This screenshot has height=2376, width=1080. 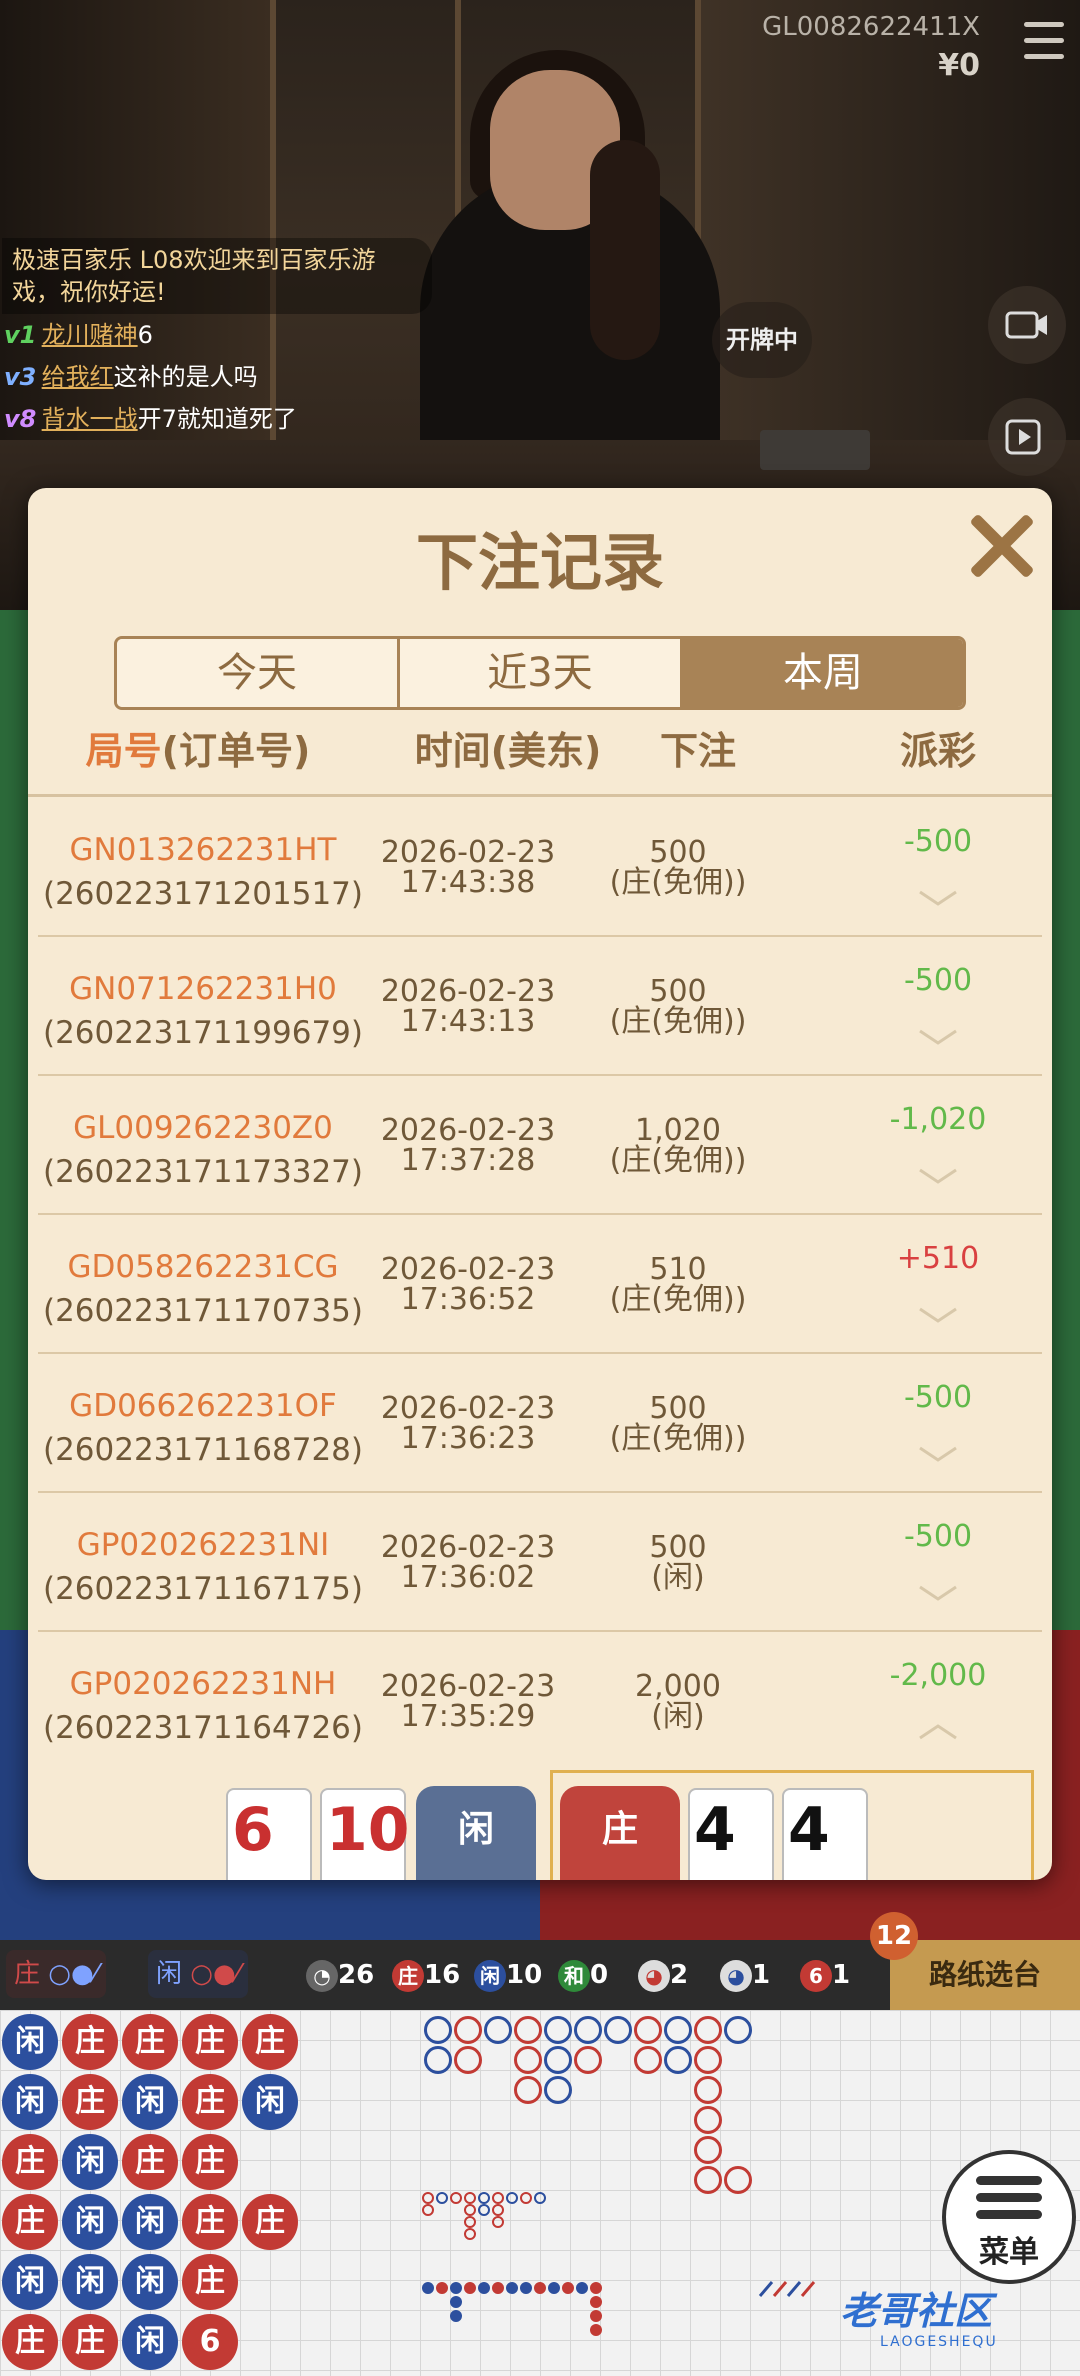 I want to click on player-pair-count: ◕ 1, so click(x=745, y=1975).